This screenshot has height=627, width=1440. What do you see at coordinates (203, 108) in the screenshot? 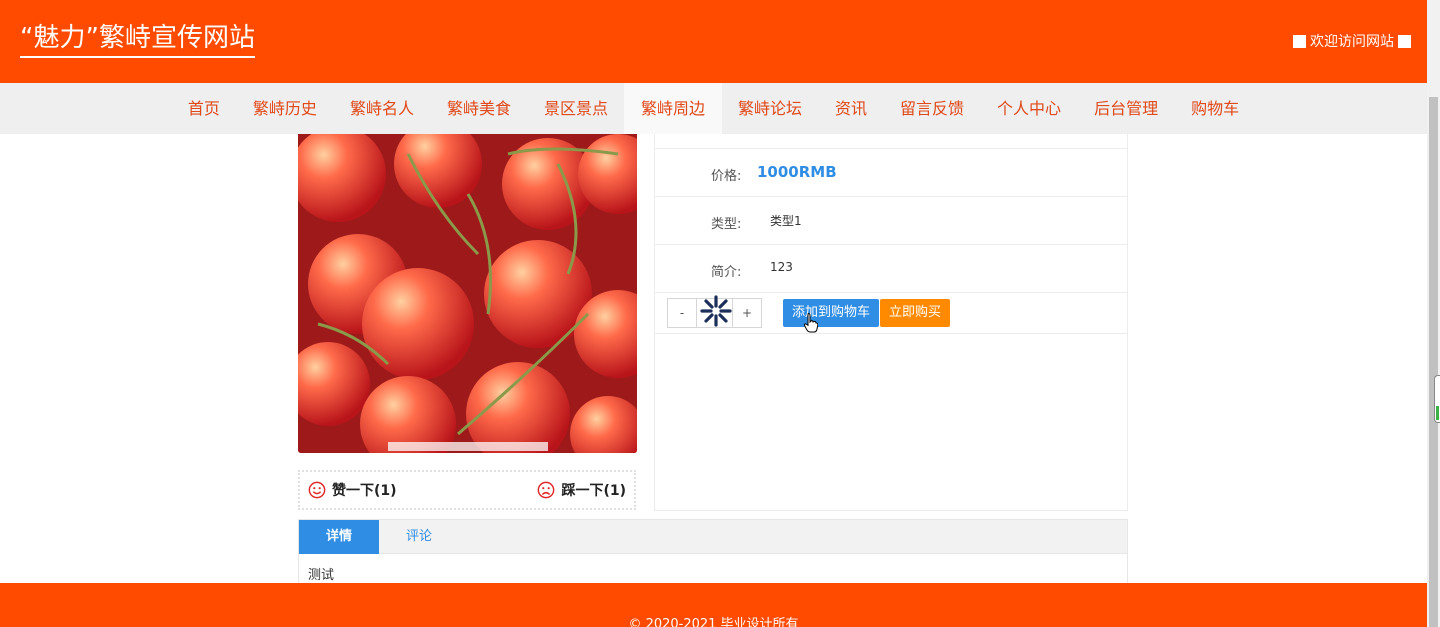
I see `nav-item-home: 首页` at bounding box center [203, 108].